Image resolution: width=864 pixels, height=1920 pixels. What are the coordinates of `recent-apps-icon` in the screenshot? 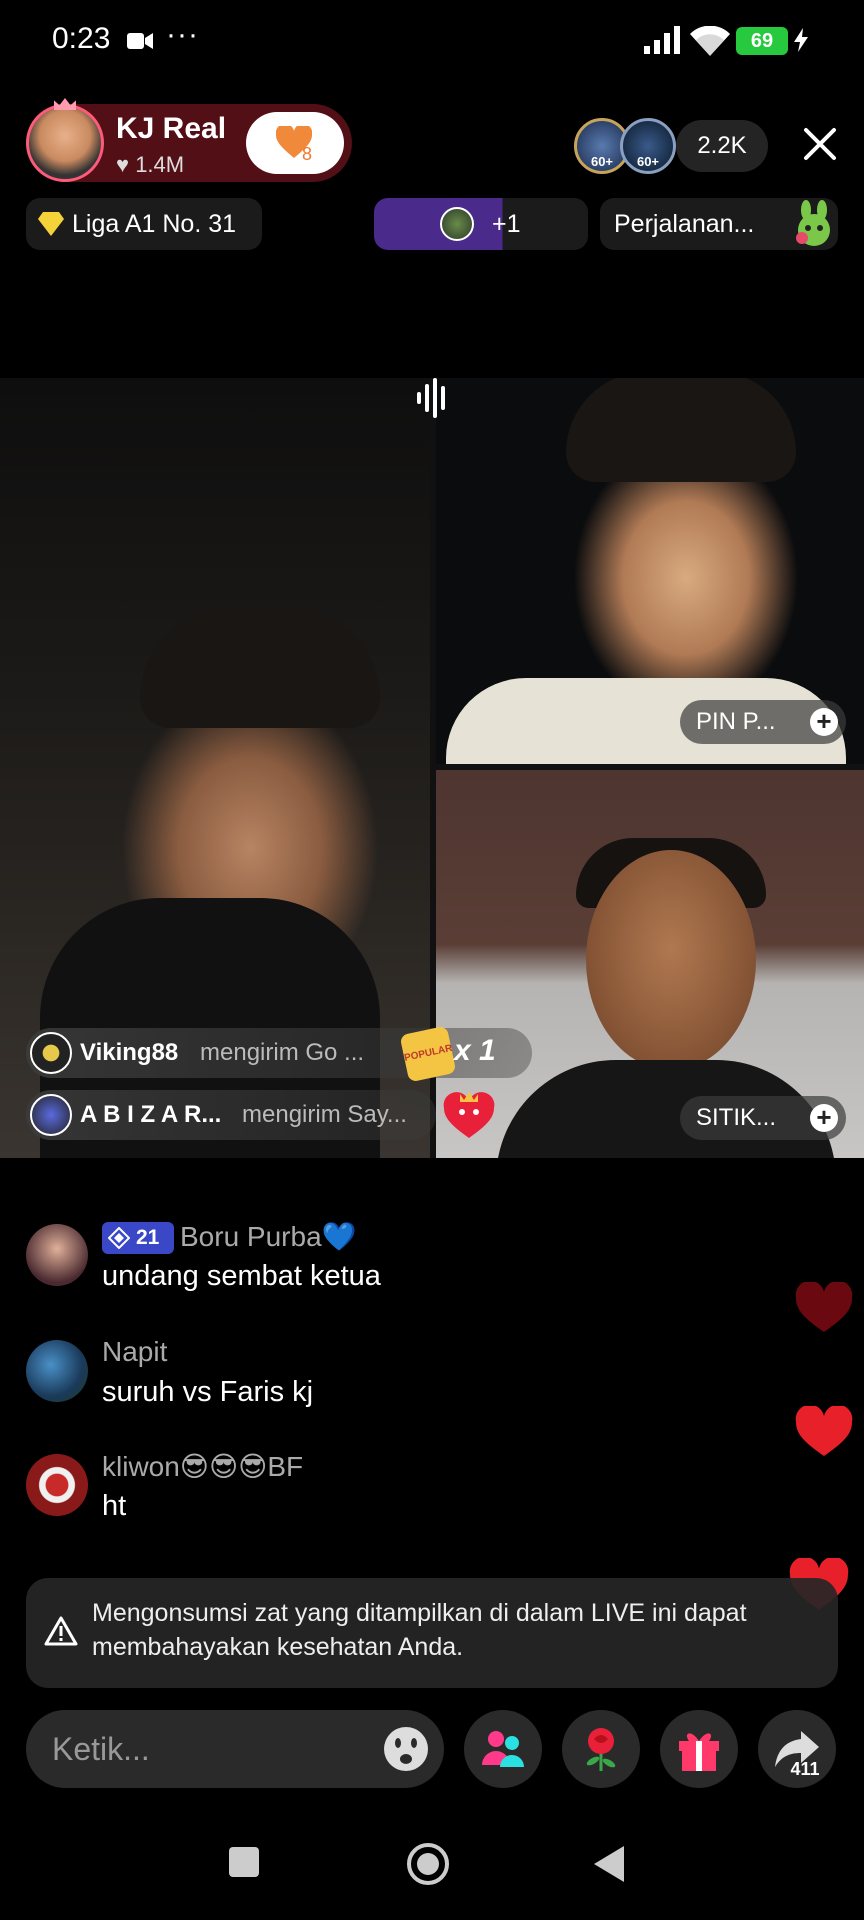 It's located at (244, 1862).